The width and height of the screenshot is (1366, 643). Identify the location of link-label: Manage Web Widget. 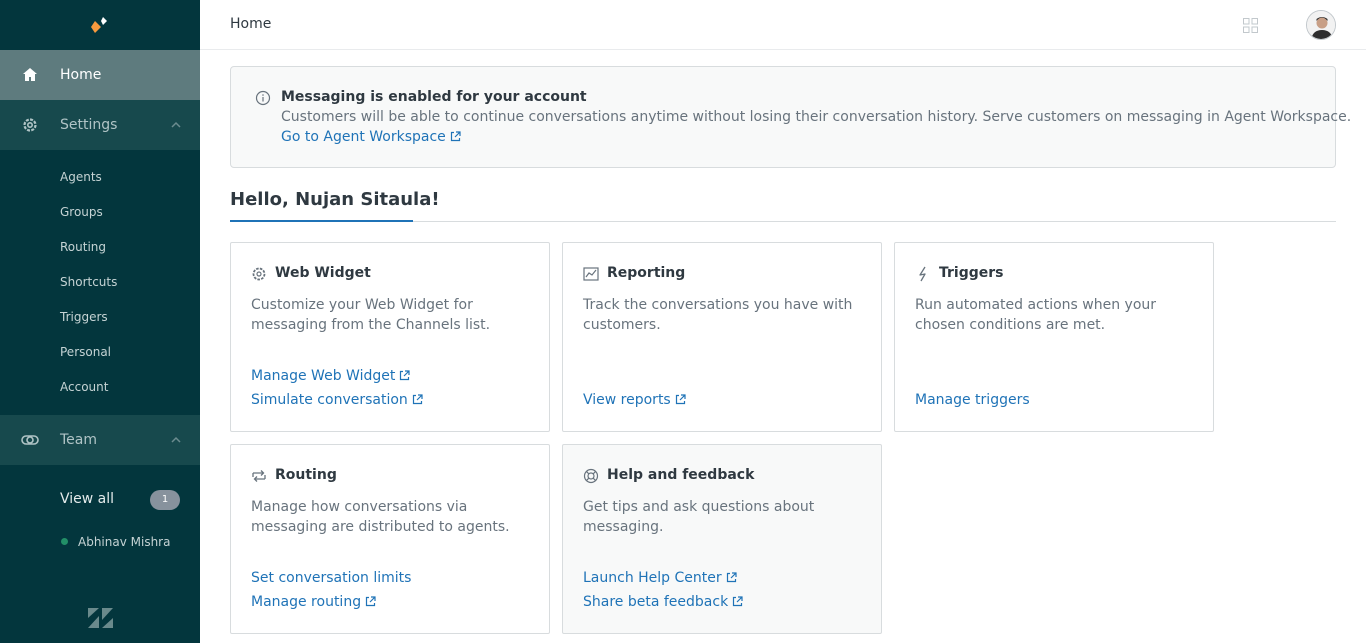
(323, 376).